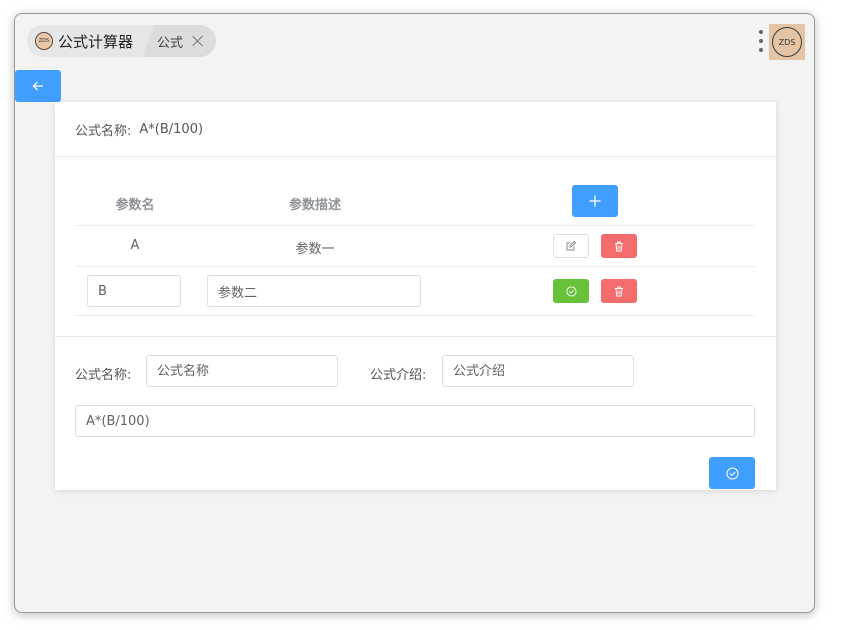 The height and width of the screenshot is (630, 847). I want to click on formula-description-input, so click(538, 371).